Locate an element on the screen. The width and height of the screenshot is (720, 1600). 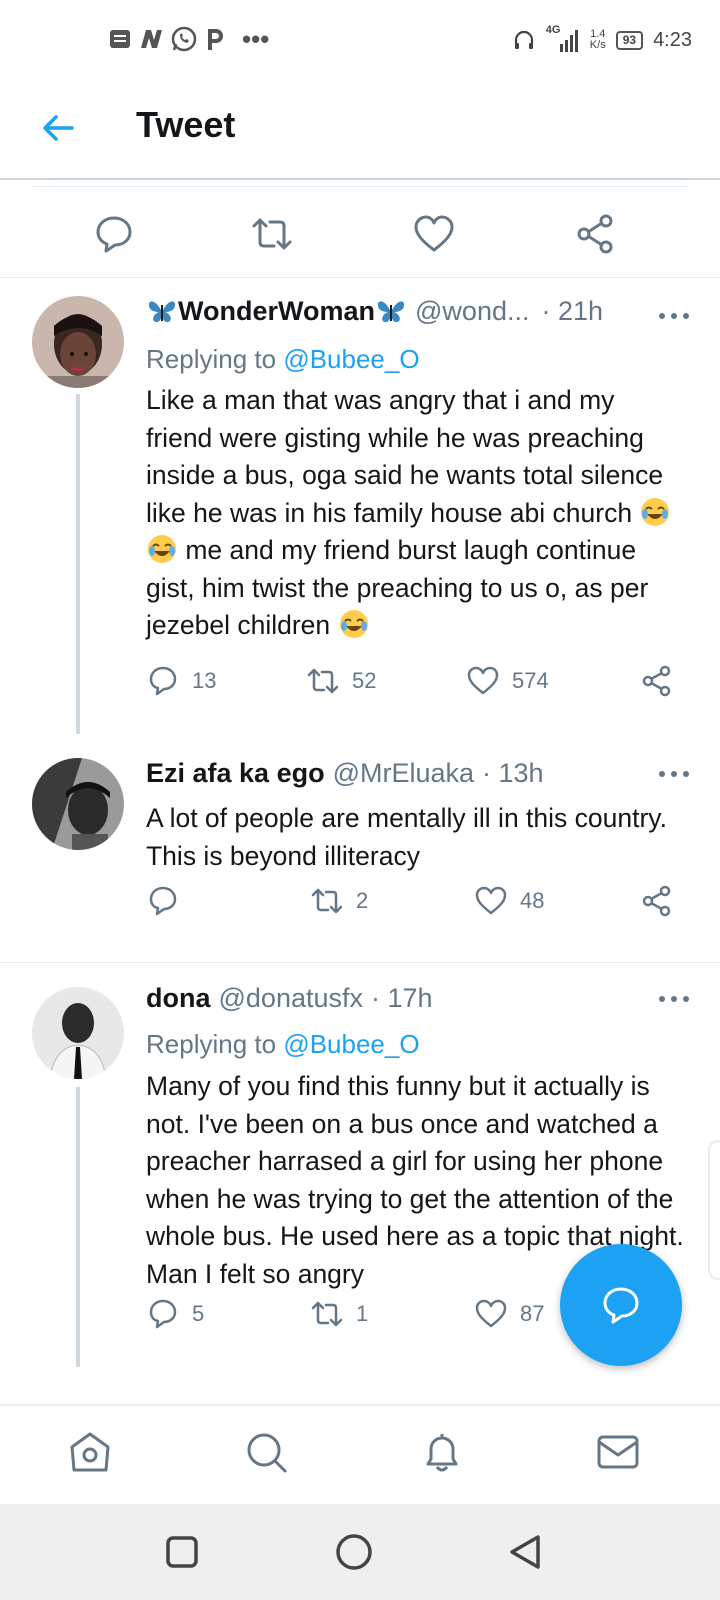
whatsapp-icon is located at coordinates (184, 39).